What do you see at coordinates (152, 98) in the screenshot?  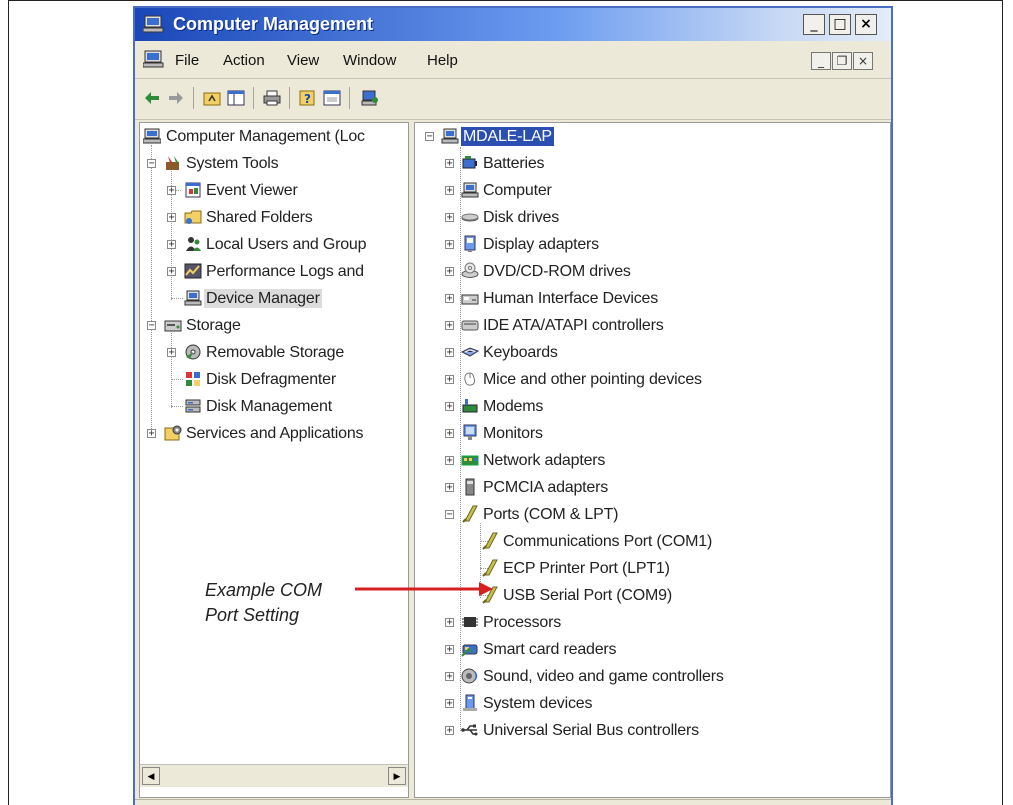 I see `back-arrow-icon` at bounding box center [152, 98].